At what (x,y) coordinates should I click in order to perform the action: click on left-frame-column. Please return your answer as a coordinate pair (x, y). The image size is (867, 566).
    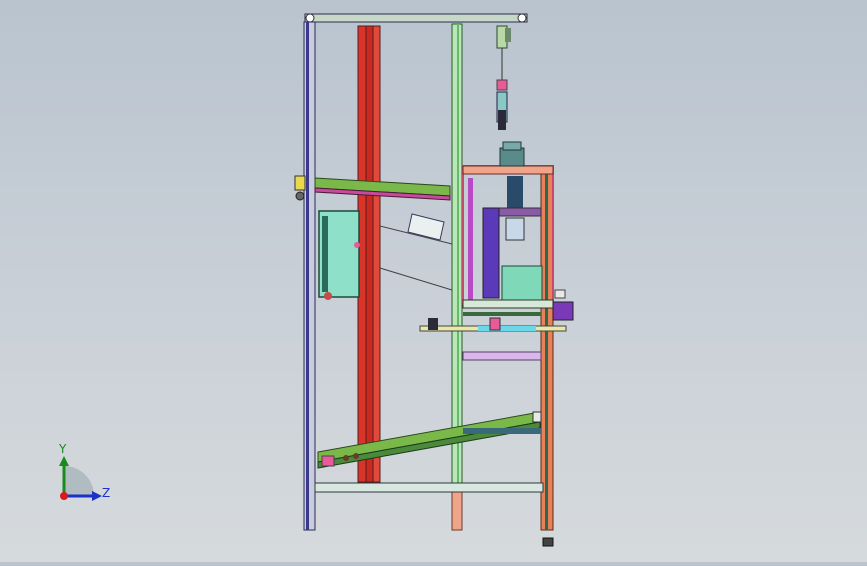
    Looking at the image, I should click on (309, 276).